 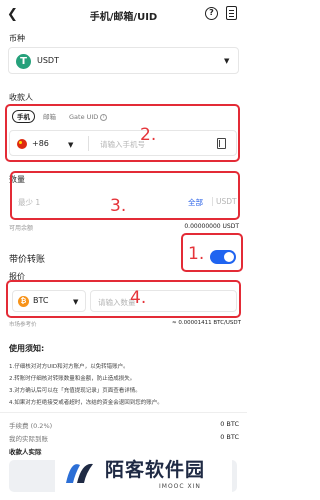 What do you see at coordinates (125, 324) in the screenshot?
I see `market-rate: 市场参考价 ≈ 0.00001411 BTC/USDT` at bounding box center [125, 324].